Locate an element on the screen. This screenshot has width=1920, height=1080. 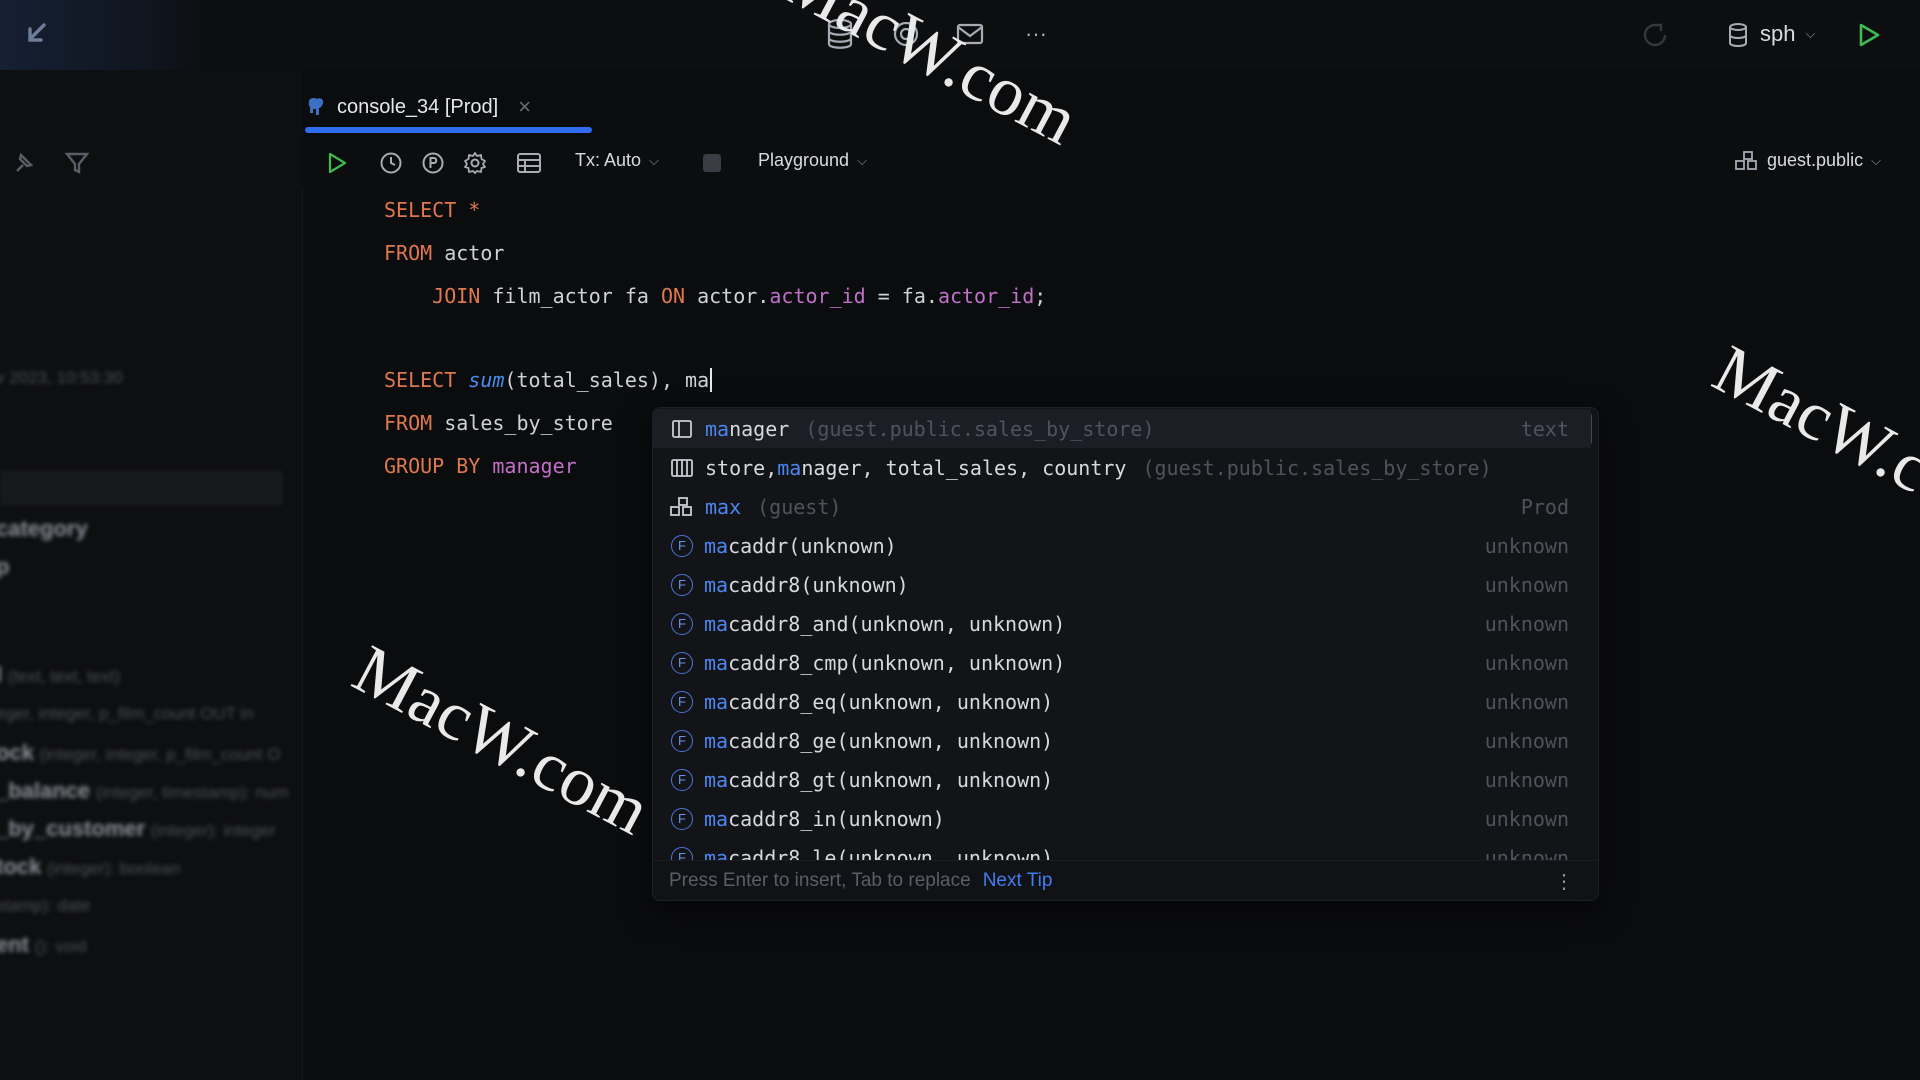
columns-icon is located at coordinates (682, 468).